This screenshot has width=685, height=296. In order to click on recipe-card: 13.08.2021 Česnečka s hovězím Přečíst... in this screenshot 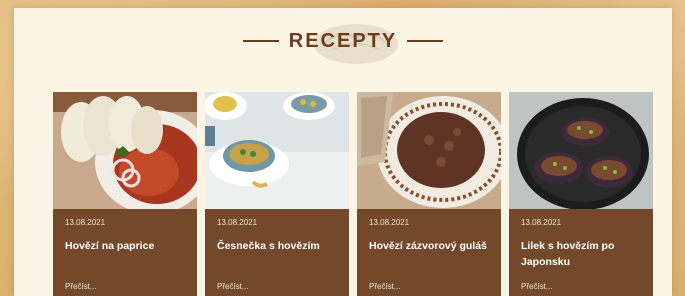, I will do `click(277, 194)`.